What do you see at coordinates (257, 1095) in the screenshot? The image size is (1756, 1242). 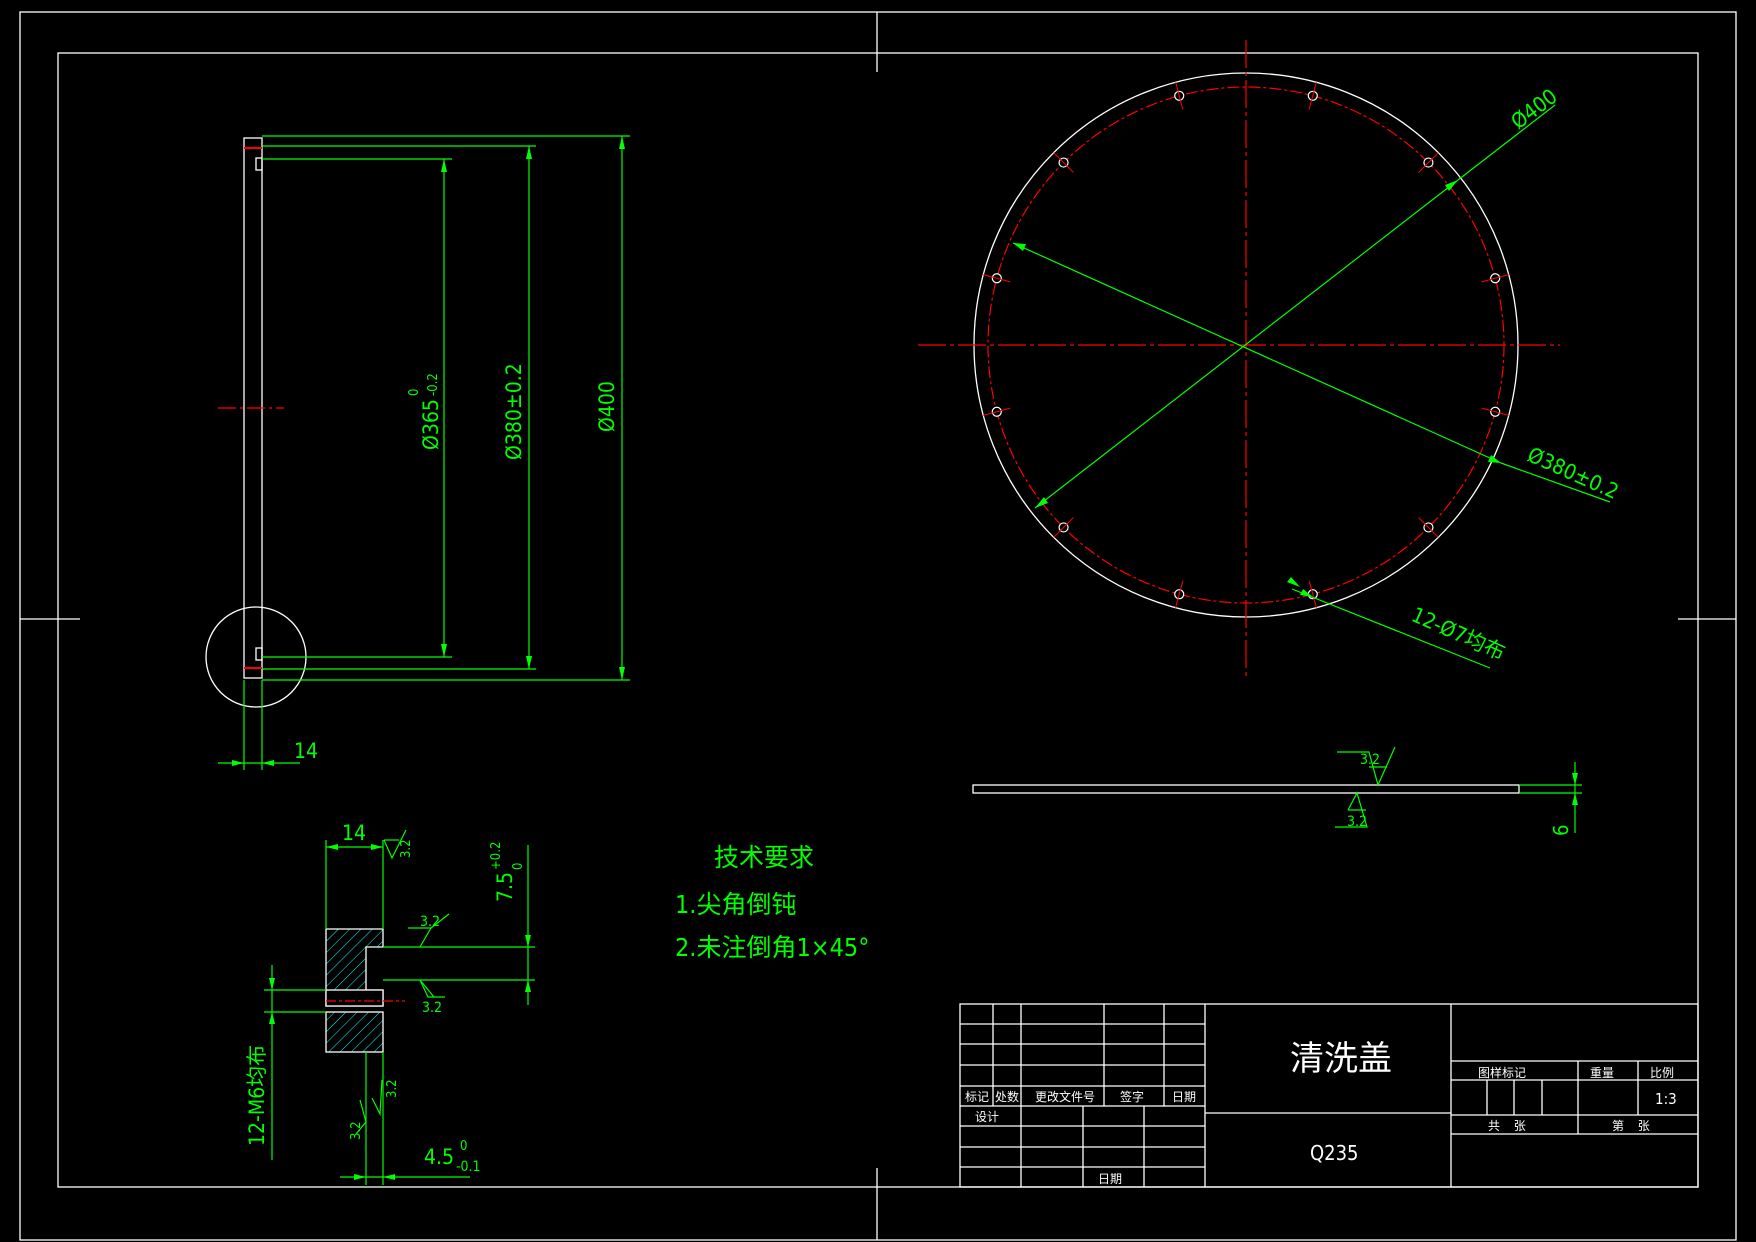 I see `detail-thread-note: 12-M6均布` at bounding box center [257, 1095].